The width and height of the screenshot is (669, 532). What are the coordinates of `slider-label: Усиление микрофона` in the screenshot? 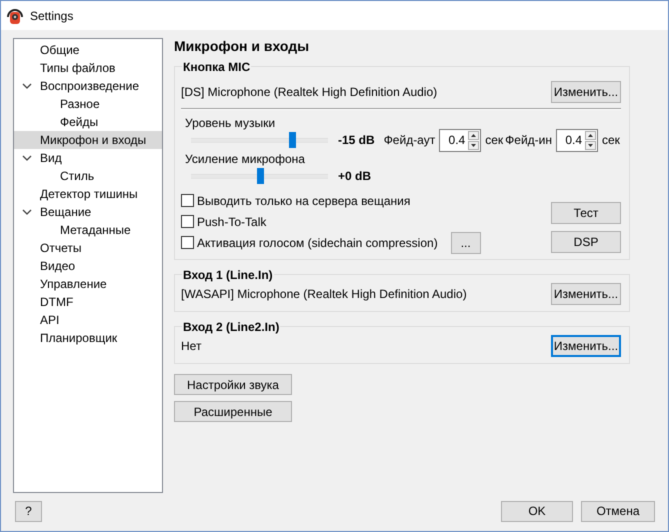 It's located at (245, 159).